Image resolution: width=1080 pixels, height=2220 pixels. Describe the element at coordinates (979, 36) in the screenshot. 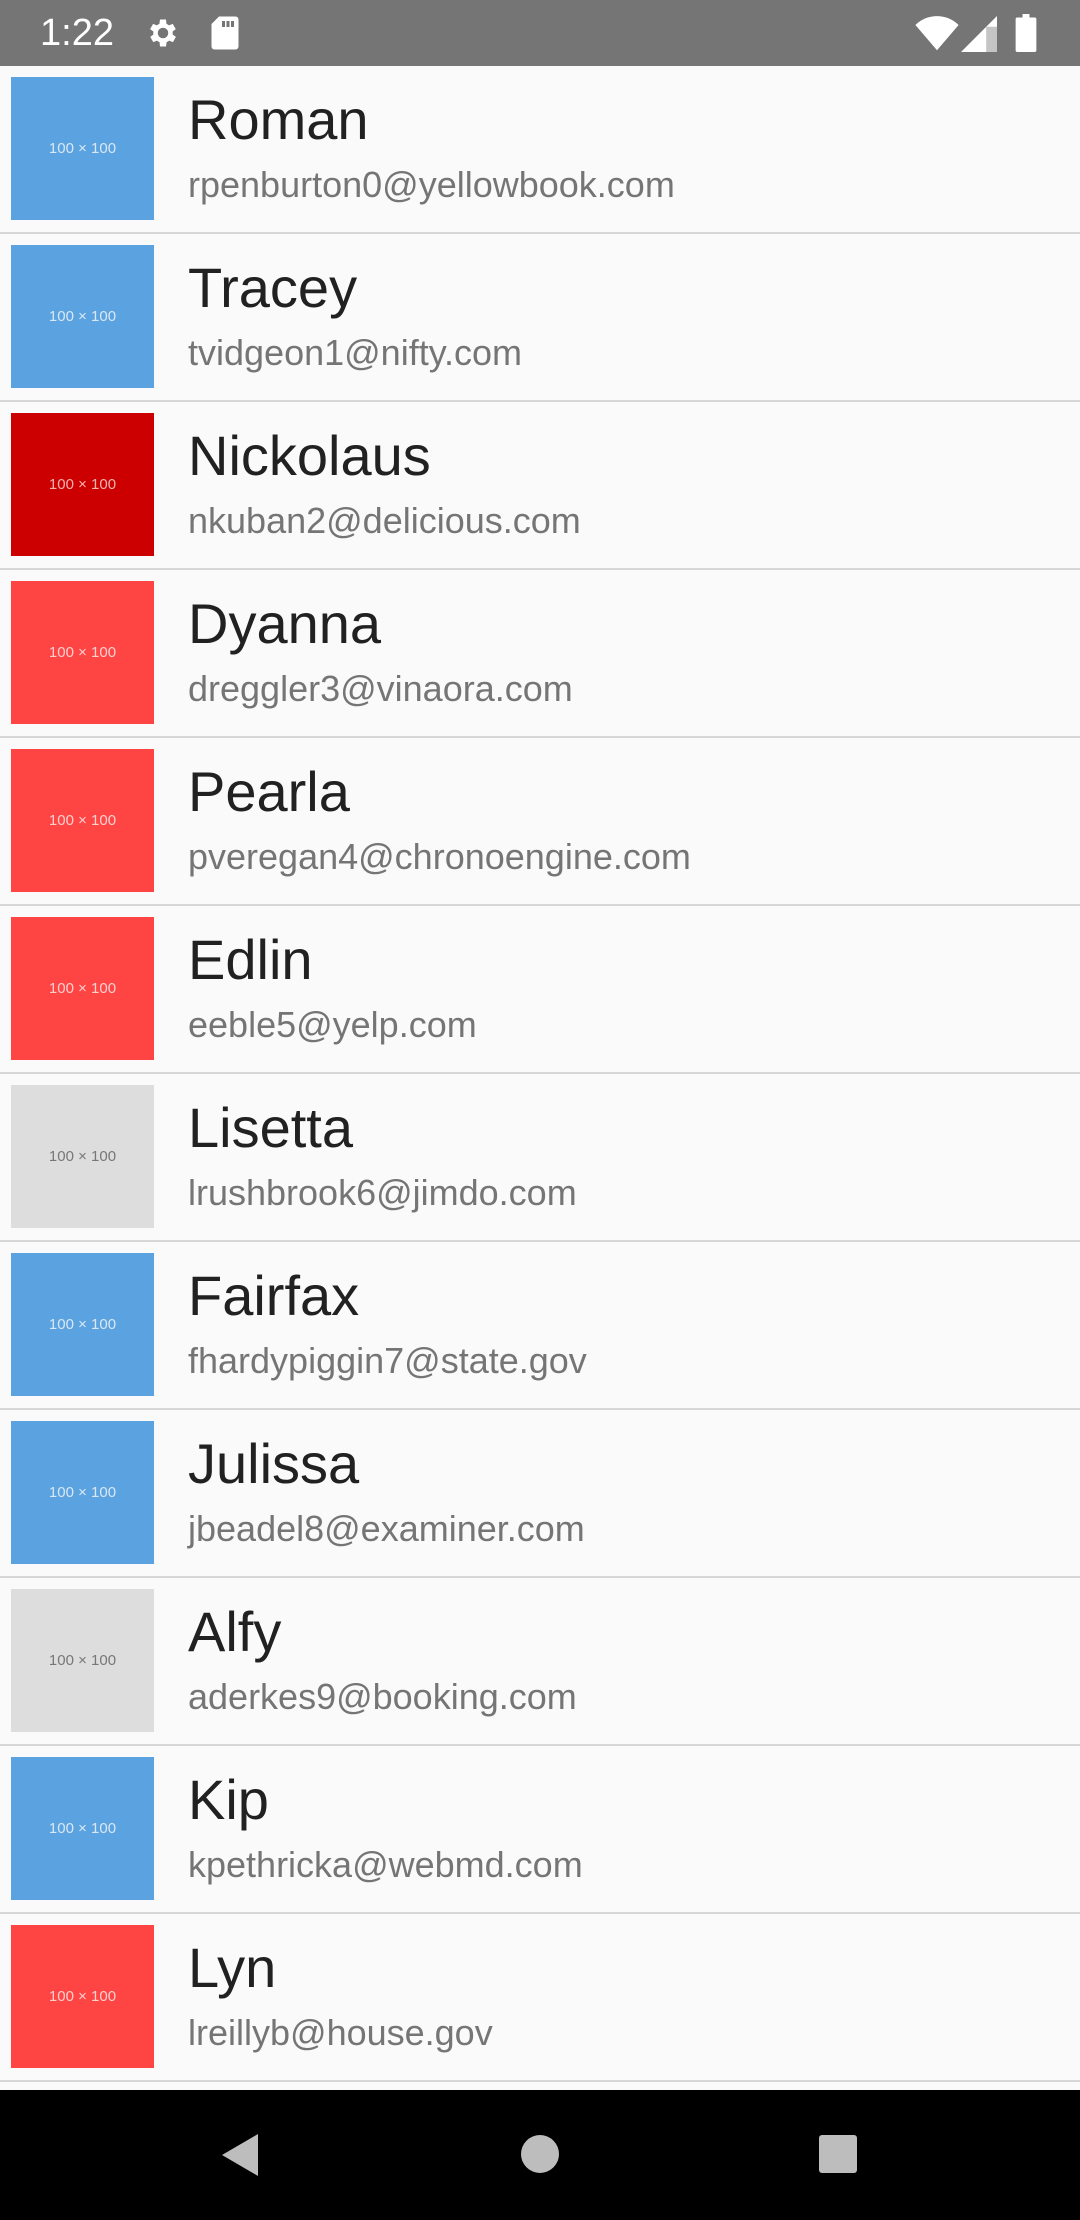

I see `signal-icon` at that location.